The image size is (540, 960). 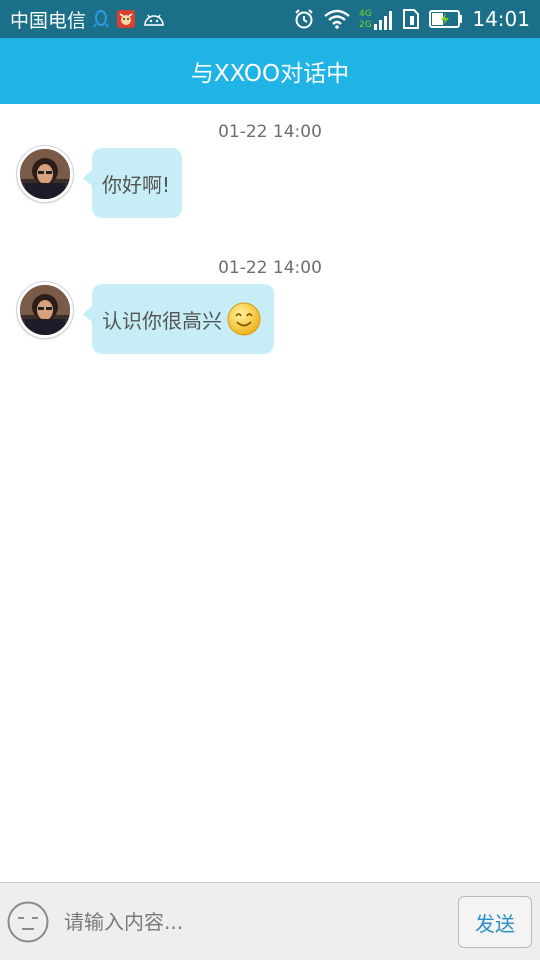 I want to click on status-bar: 中国电信 4G 2G 14:01, so click(x=270, y=19).